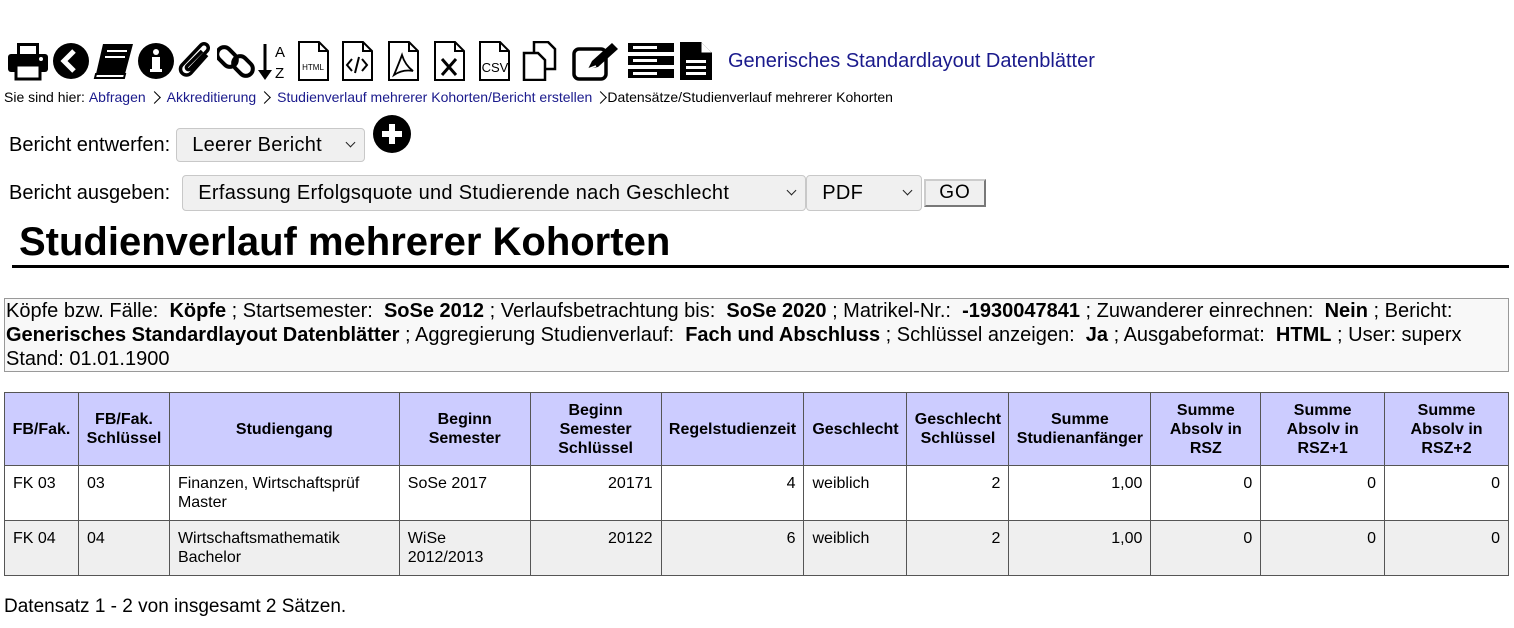 Image resolution: width=1514 pixels, height=628 pixels. Describe the element at coordinates (1097, 335) in the screenshot. I see `param-value: Ja` at that location.